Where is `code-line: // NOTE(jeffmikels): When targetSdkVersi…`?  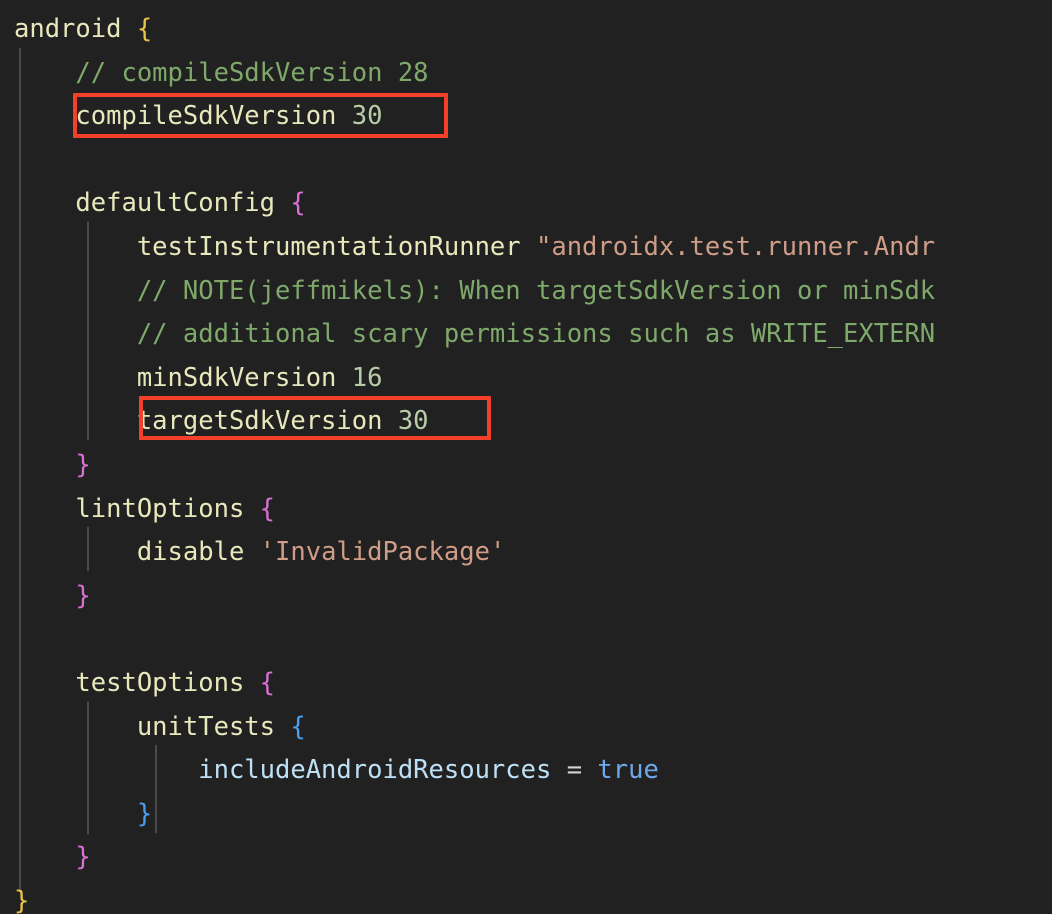
code-line: // NOTE(jeffmikels): When targetSdkVersi… is located at coordinates (526, 292).